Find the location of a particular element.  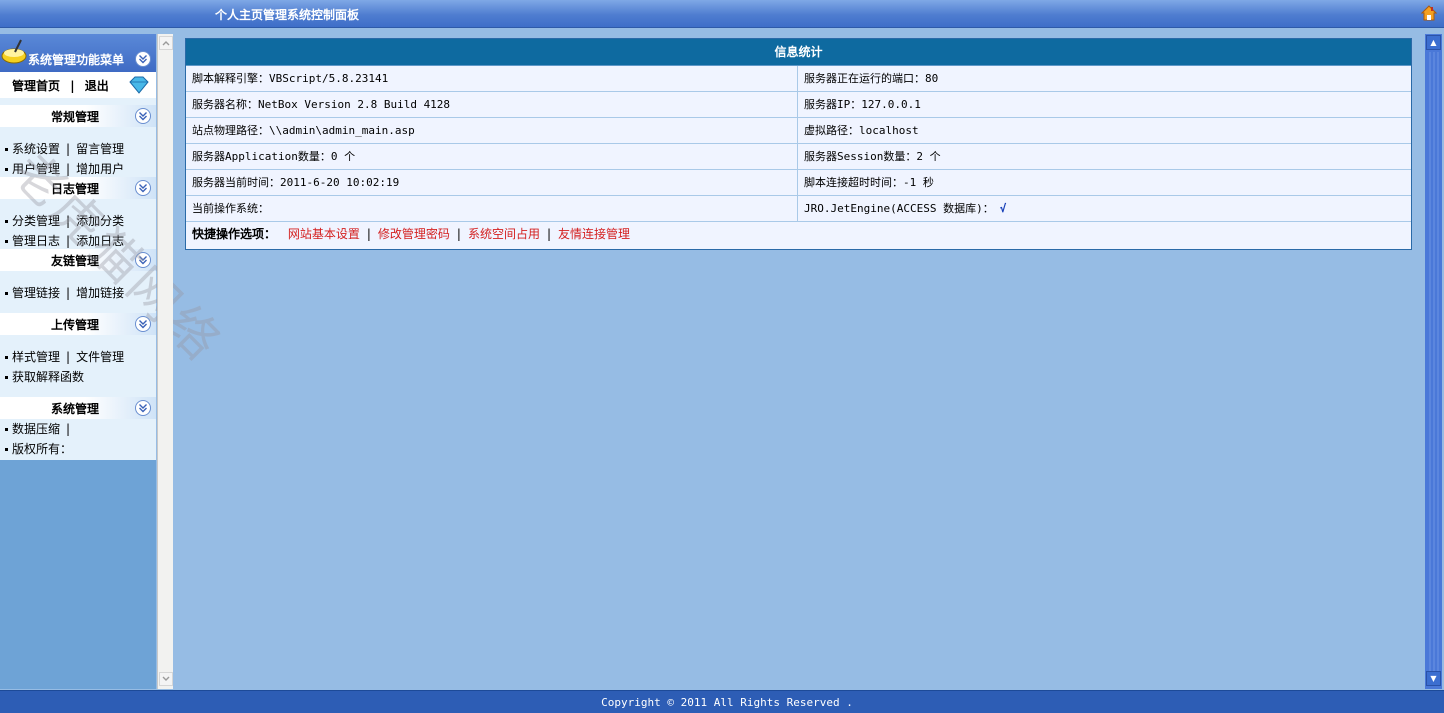

top-bar: 个人主页管理系统控制面板 is located at coordinates (722, 14).